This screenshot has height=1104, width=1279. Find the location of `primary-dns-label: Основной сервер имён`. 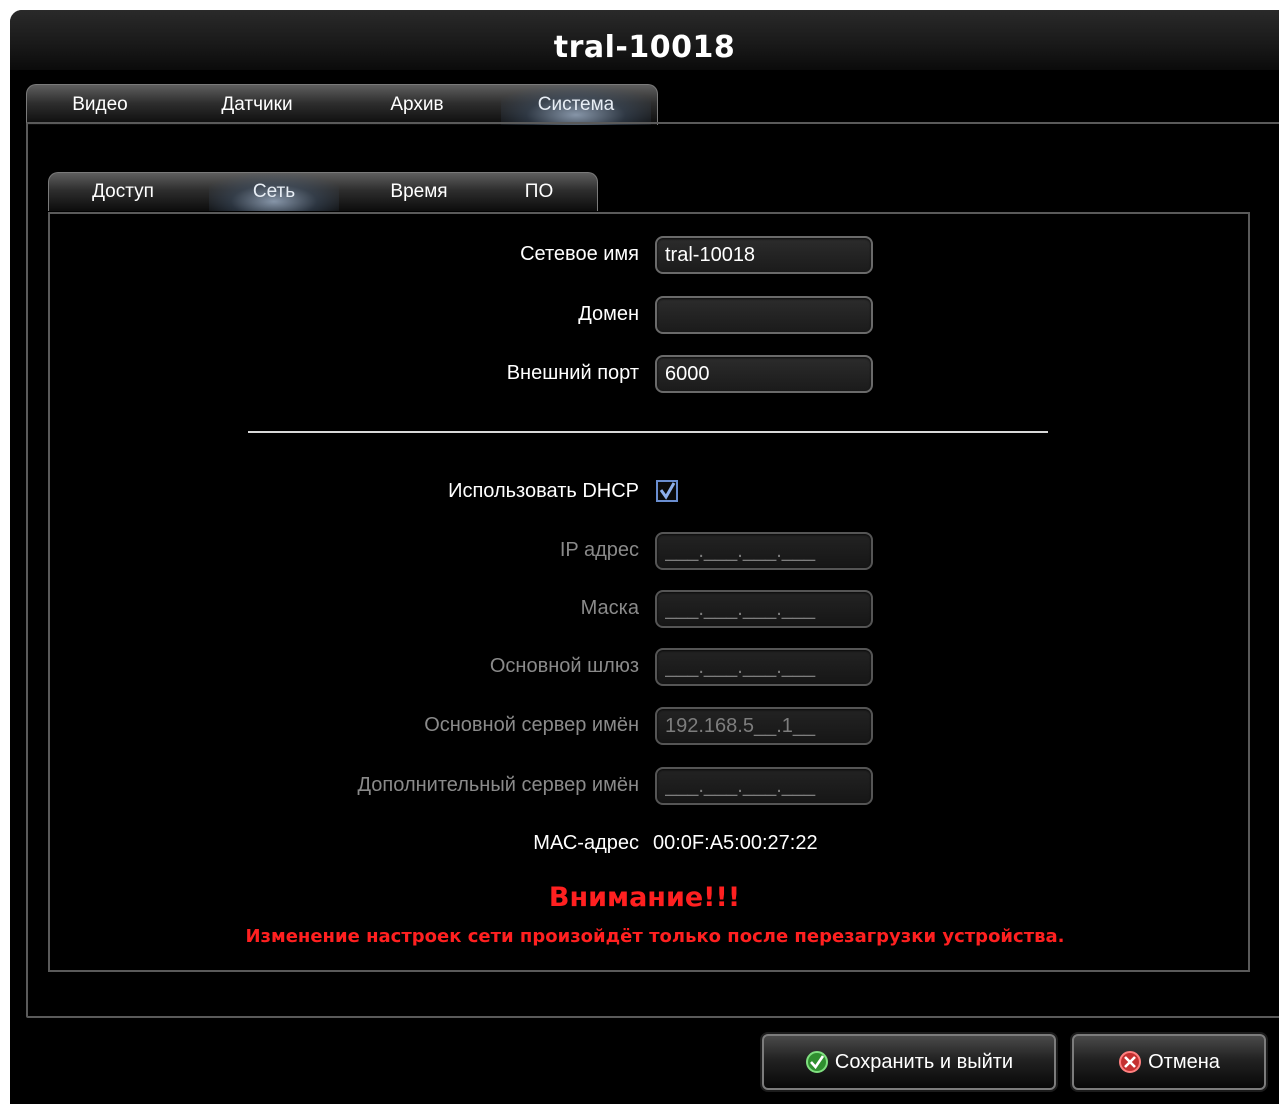

primary-dns-label: Основной сервер имён is located at coordinates (531, 725).